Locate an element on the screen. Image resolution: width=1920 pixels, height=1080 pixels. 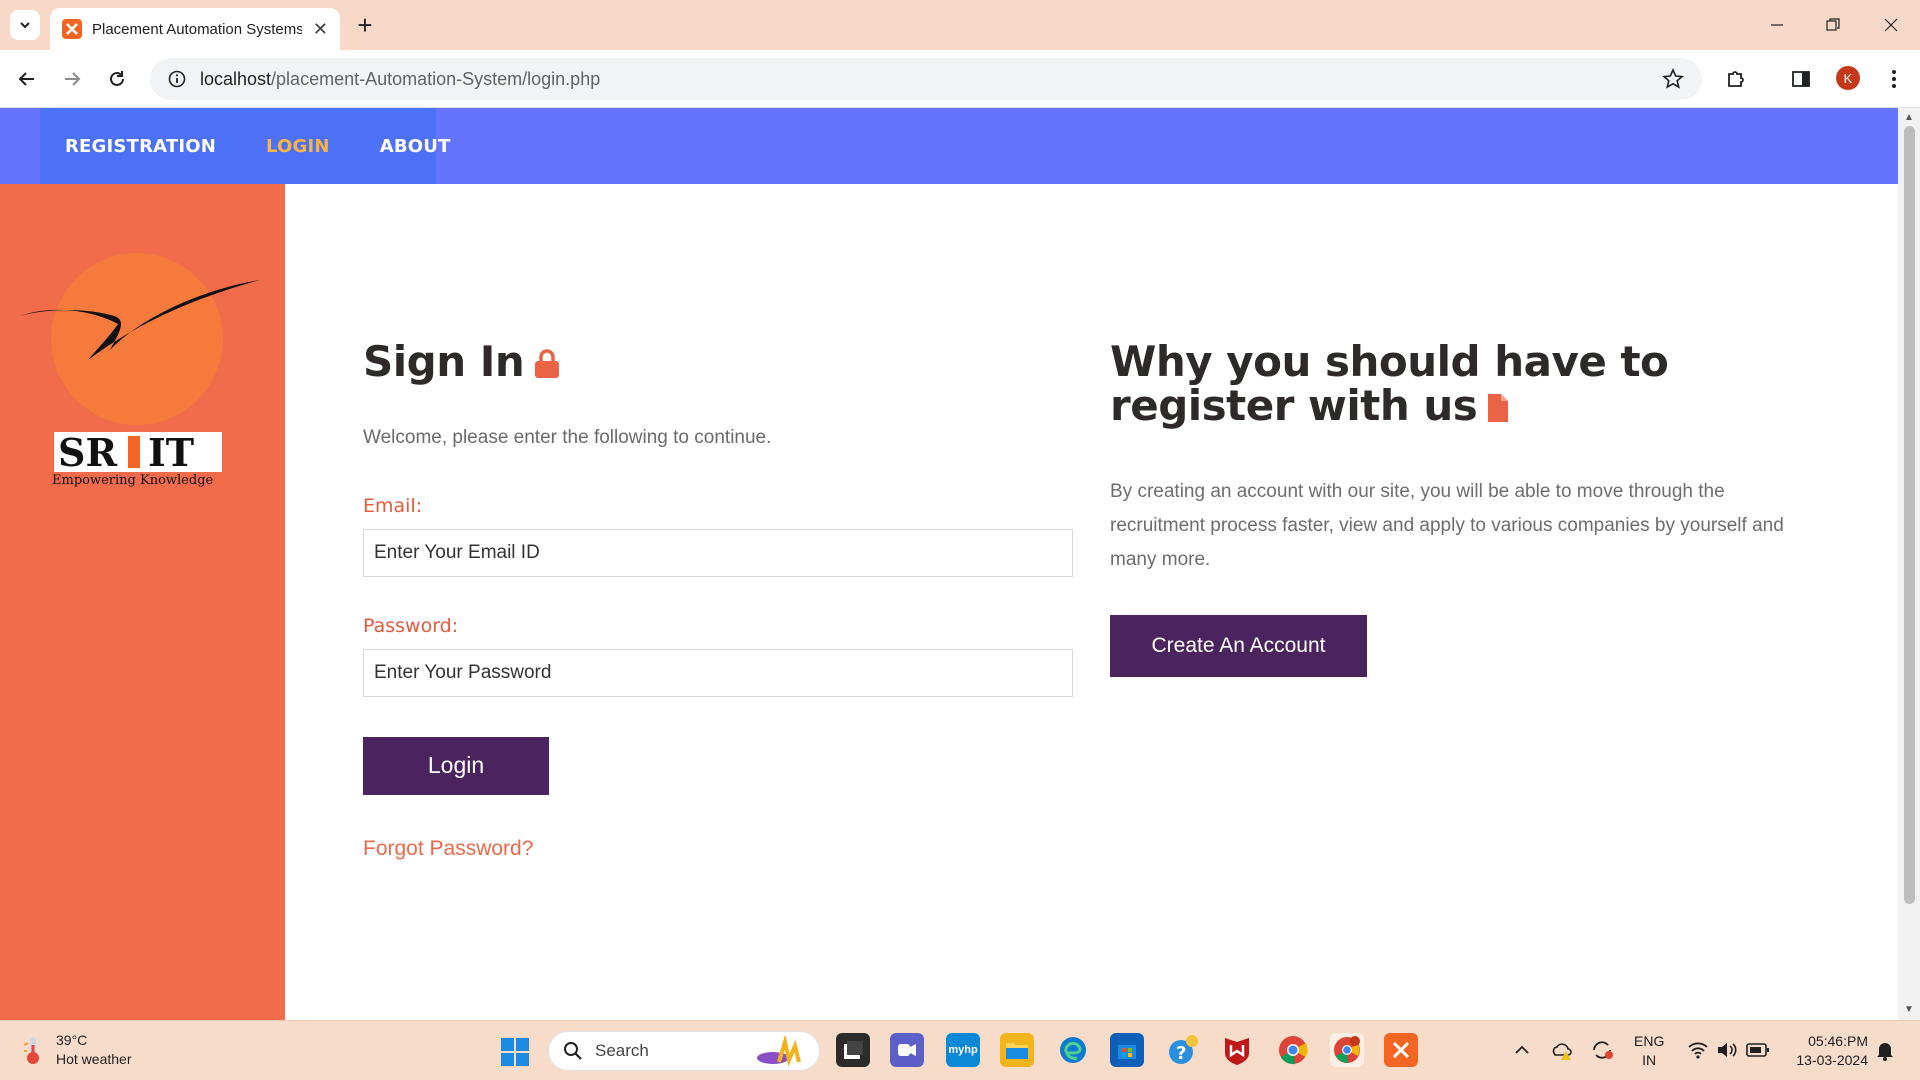
mcafee-icon is located at coordinates (1237, 1050).